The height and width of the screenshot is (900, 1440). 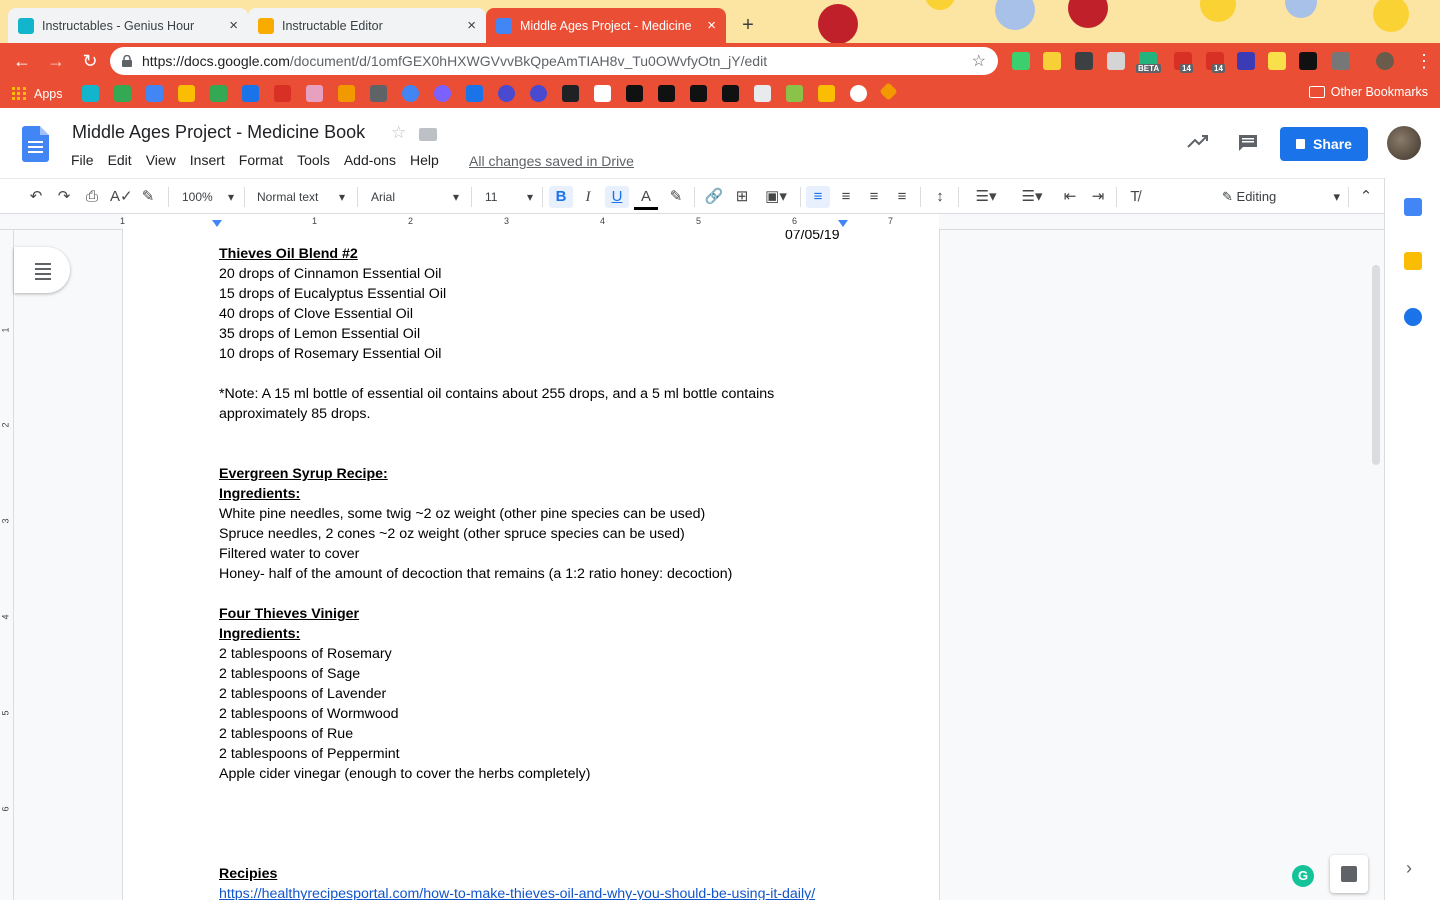 I want to click on italic-button: I, so click(x=588, y=197).